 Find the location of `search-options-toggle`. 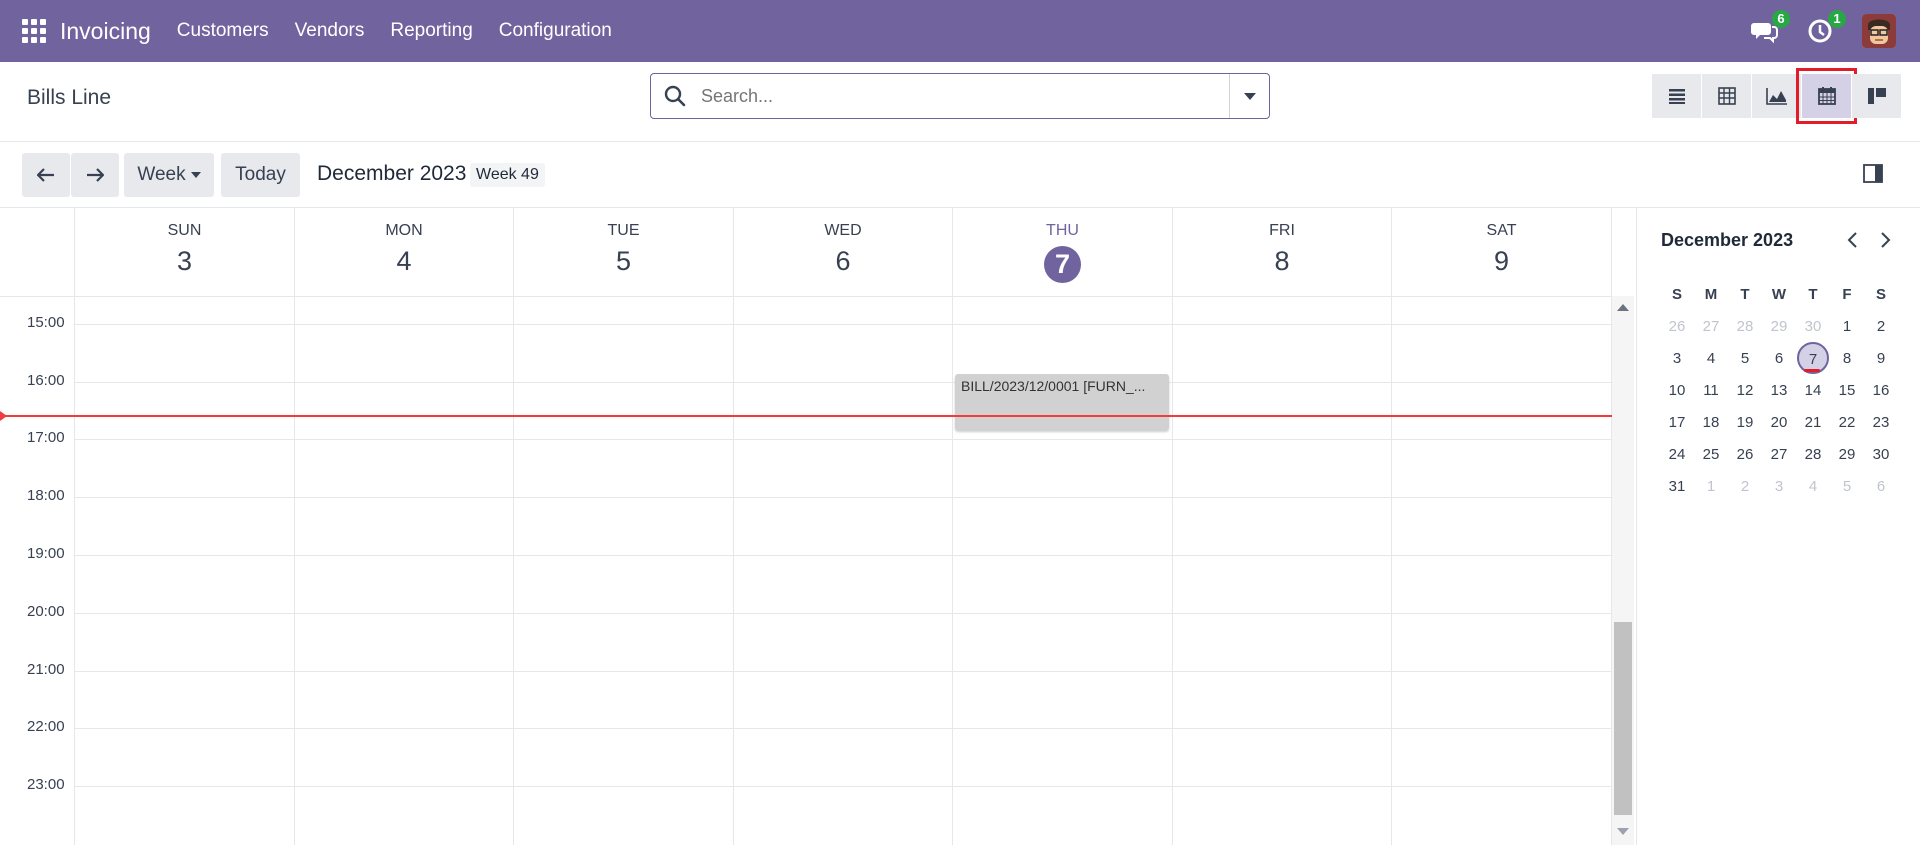

search-options-toggle is located at coordinates (1249, 96).